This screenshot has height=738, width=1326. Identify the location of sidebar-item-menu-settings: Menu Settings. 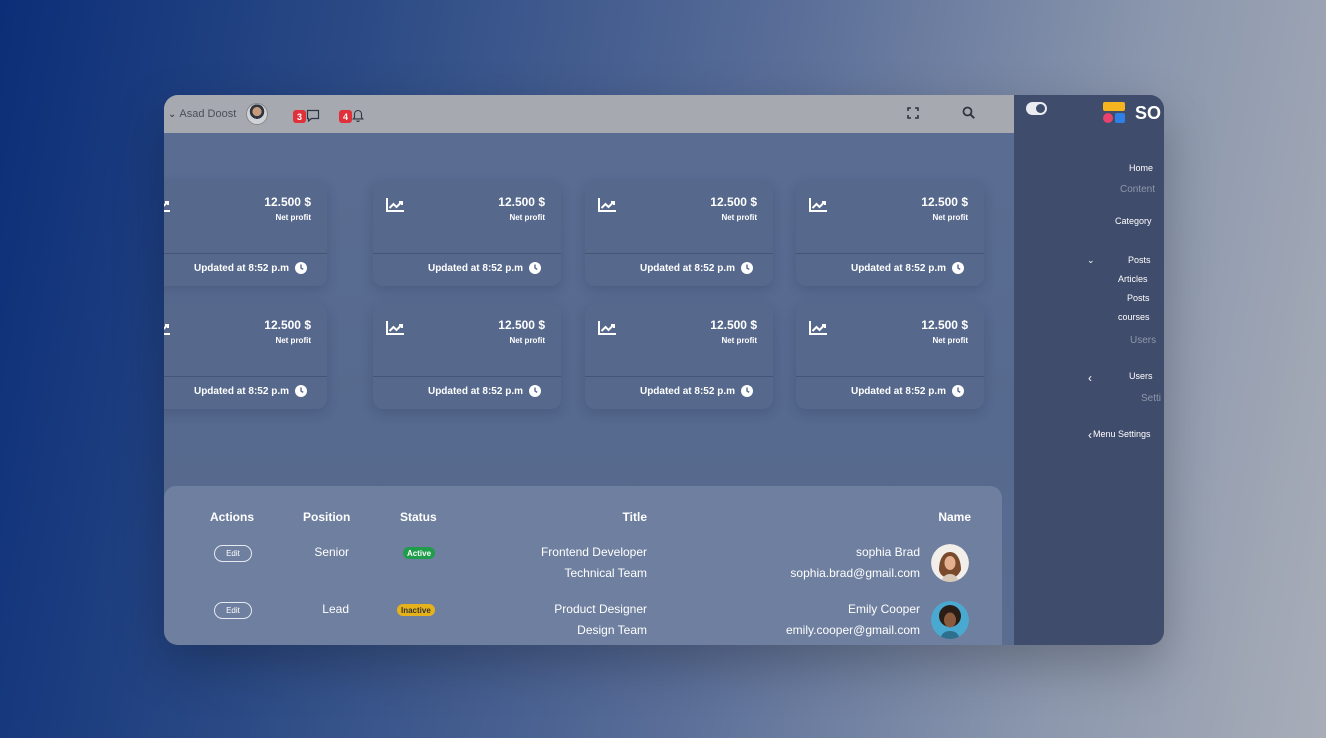
(1122, 434).